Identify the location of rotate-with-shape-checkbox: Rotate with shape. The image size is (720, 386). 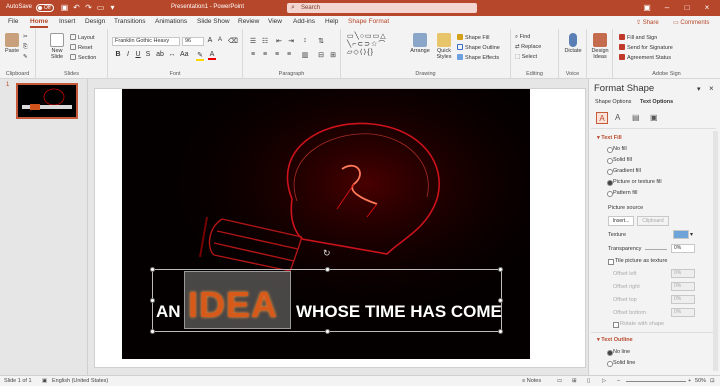
(638, 324).